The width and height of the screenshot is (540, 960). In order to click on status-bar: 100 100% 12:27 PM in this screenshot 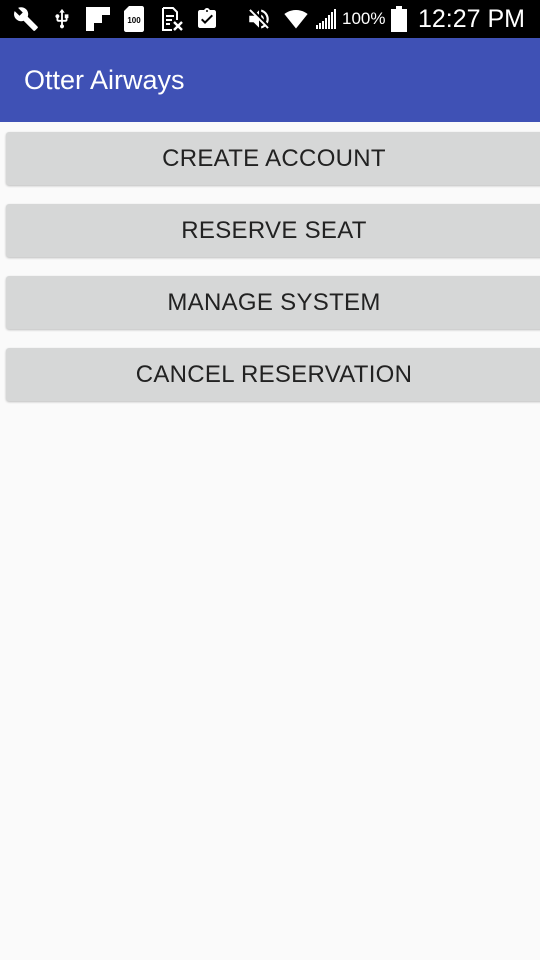, I will do `click(270, 19)`.